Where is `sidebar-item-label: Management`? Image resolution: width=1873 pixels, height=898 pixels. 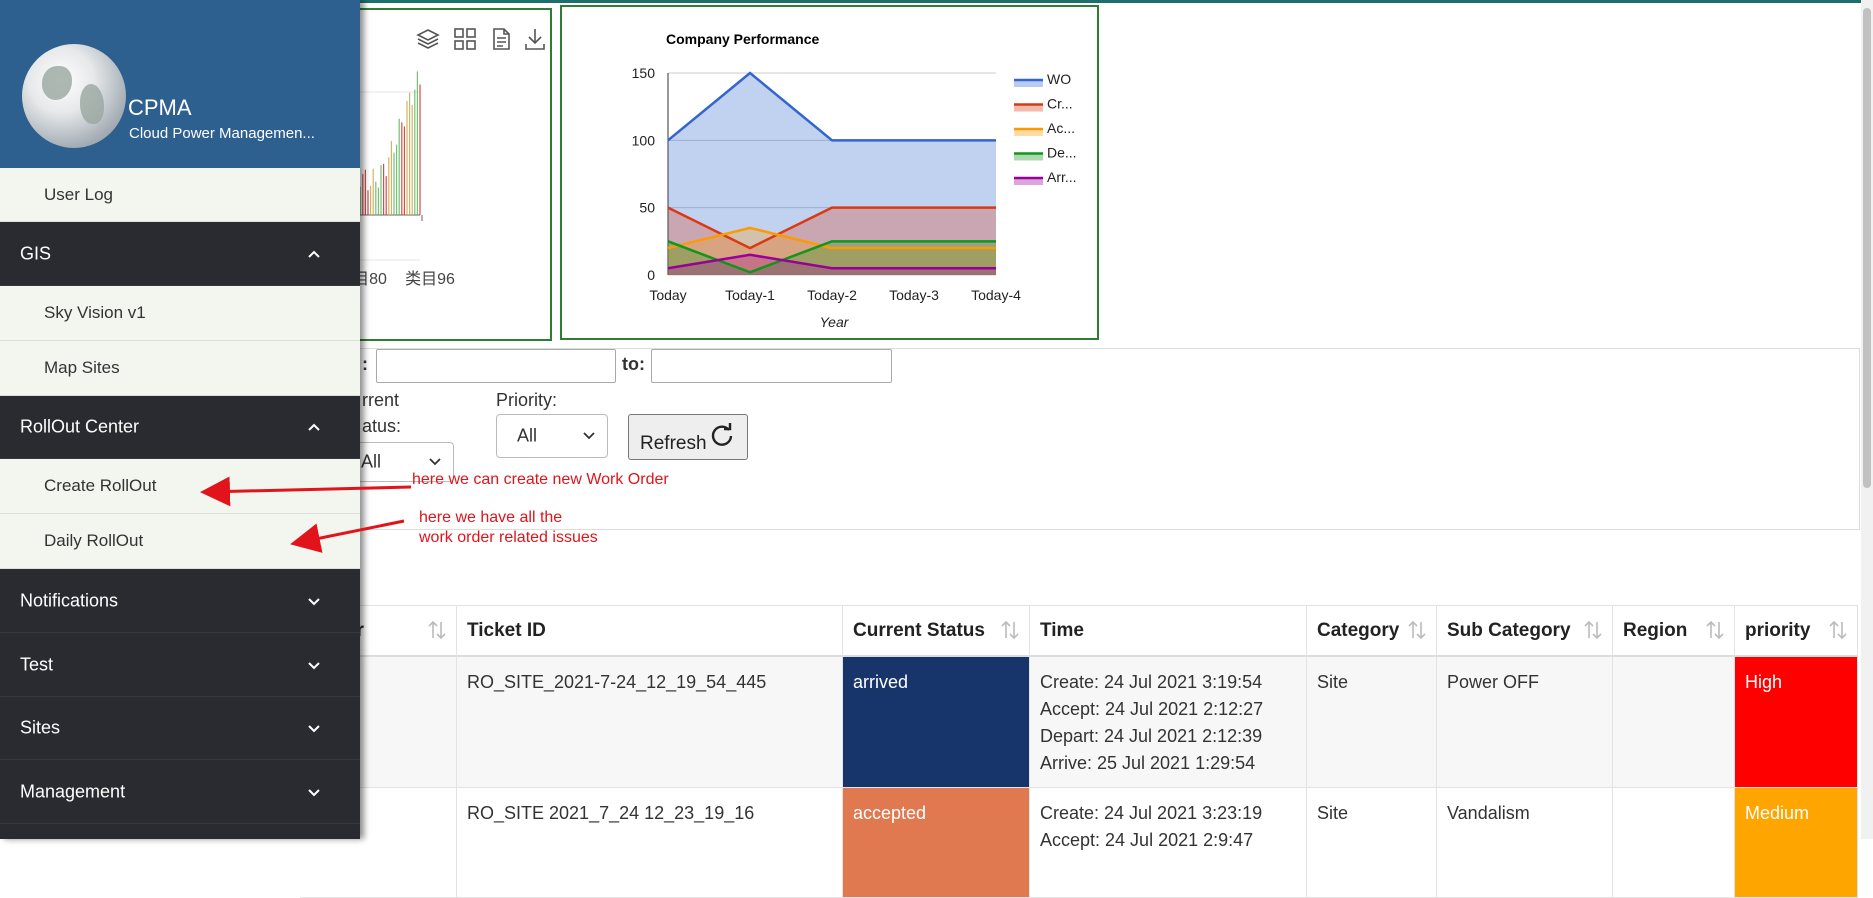
sidebar-item-label: Management is located at coordinates (73, 791).